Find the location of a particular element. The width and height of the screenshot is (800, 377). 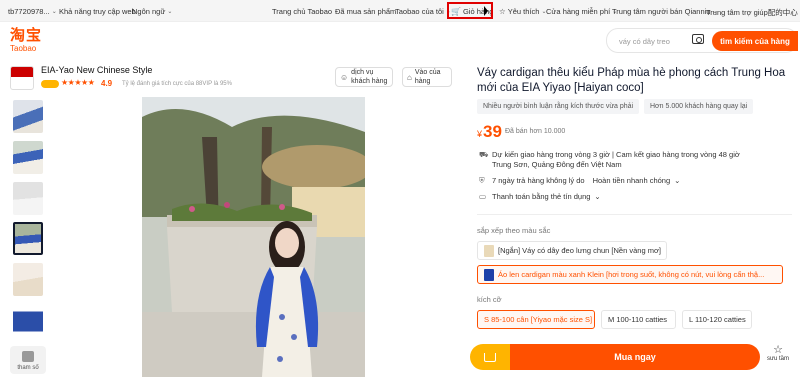

size-option-s-selected: S 85-100 cân [Yiyao mặc size S] is located at coordinates (536, 319).